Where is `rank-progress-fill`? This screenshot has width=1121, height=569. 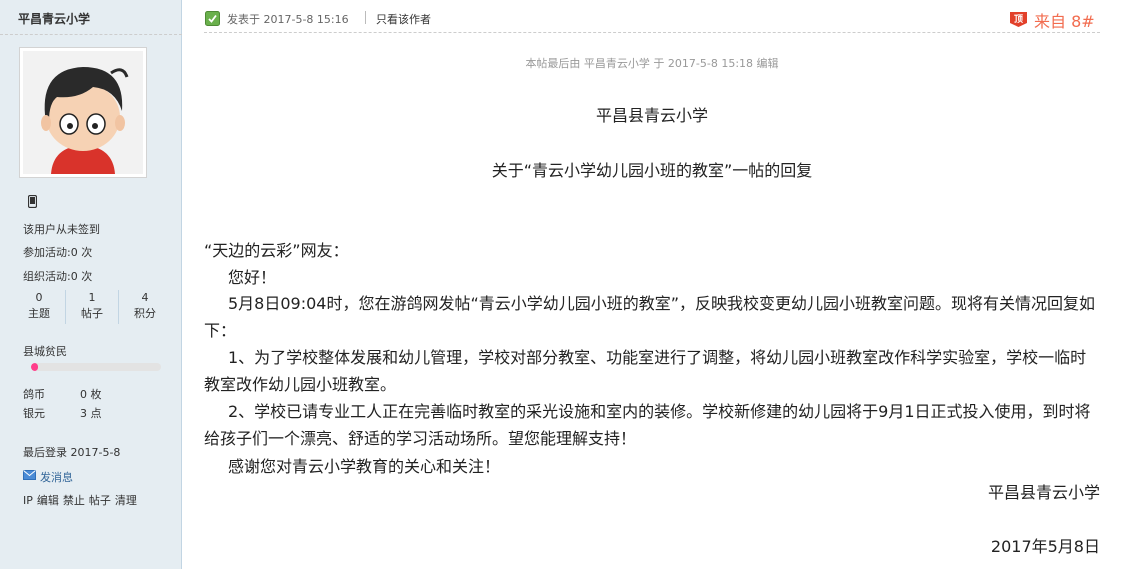 rank-progress-fill is located at coordinates (34, 367).